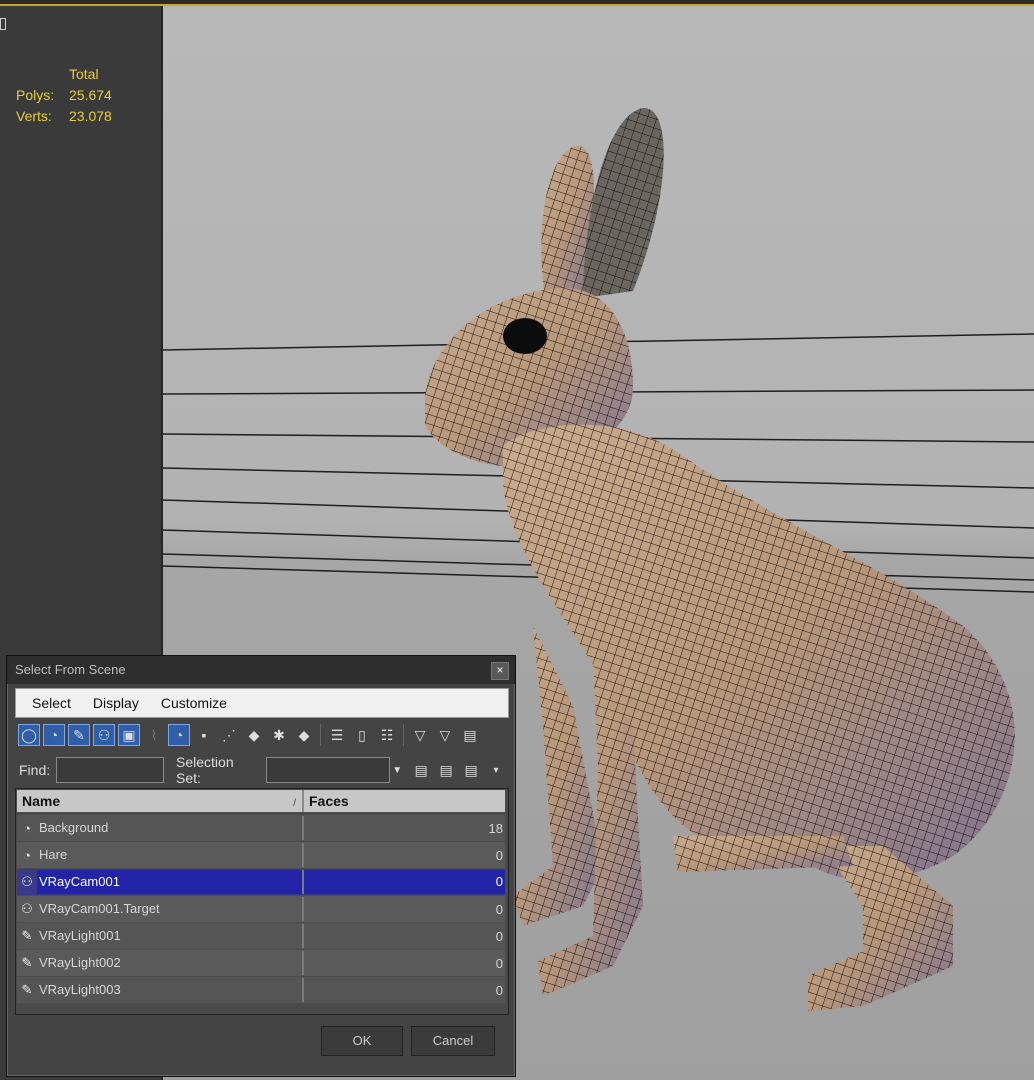 The image size is (1034, 1080). Describe the element at coordinates (51, 703) in the screenshot. I see `menu-select: Select` at that location.